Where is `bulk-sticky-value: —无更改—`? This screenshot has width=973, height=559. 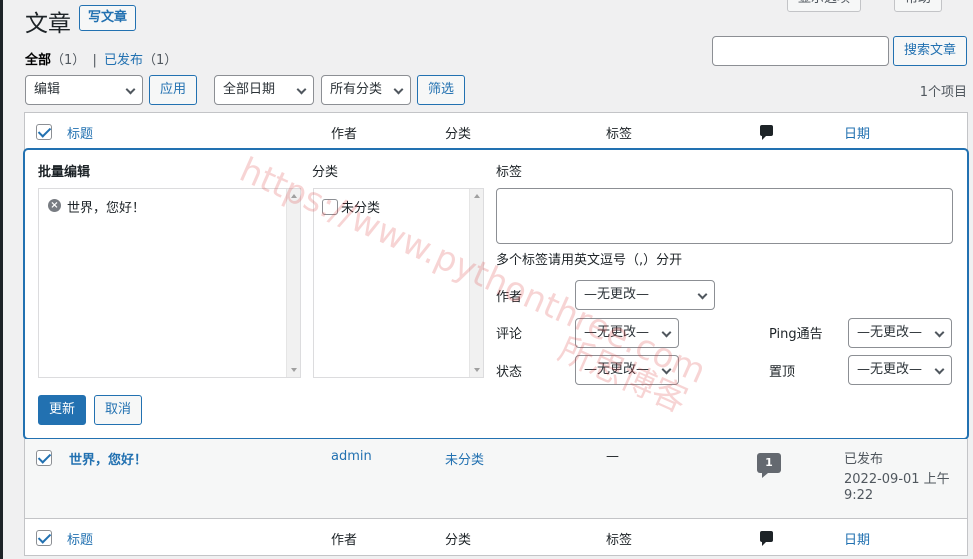
bulk-sticky-value: —无更改— is located at coordinates (890, 369).